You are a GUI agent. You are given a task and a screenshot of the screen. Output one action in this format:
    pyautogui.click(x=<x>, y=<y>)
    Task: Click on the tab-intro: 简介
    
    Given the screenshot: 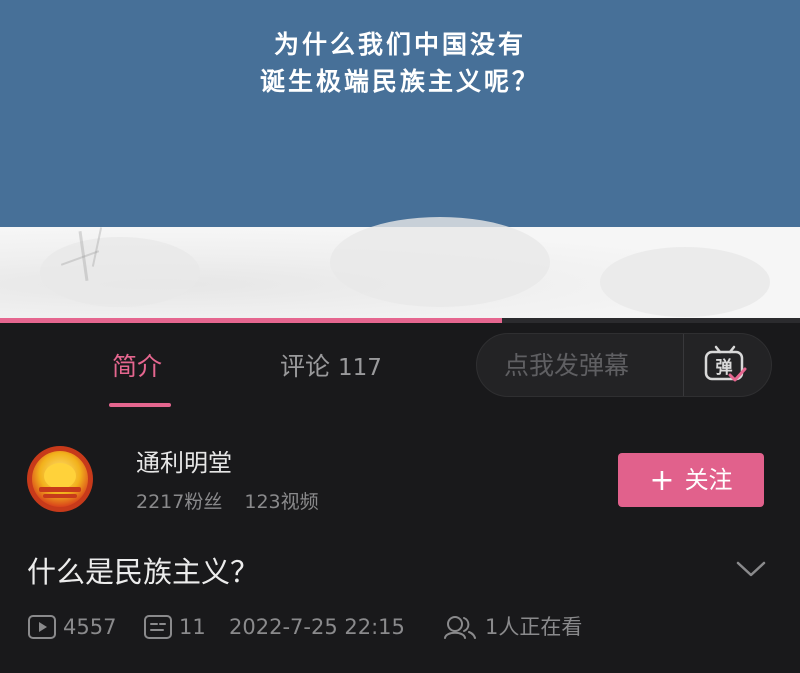 What is the action you would take?
    pyautogui.click(x=137, y=367)
    